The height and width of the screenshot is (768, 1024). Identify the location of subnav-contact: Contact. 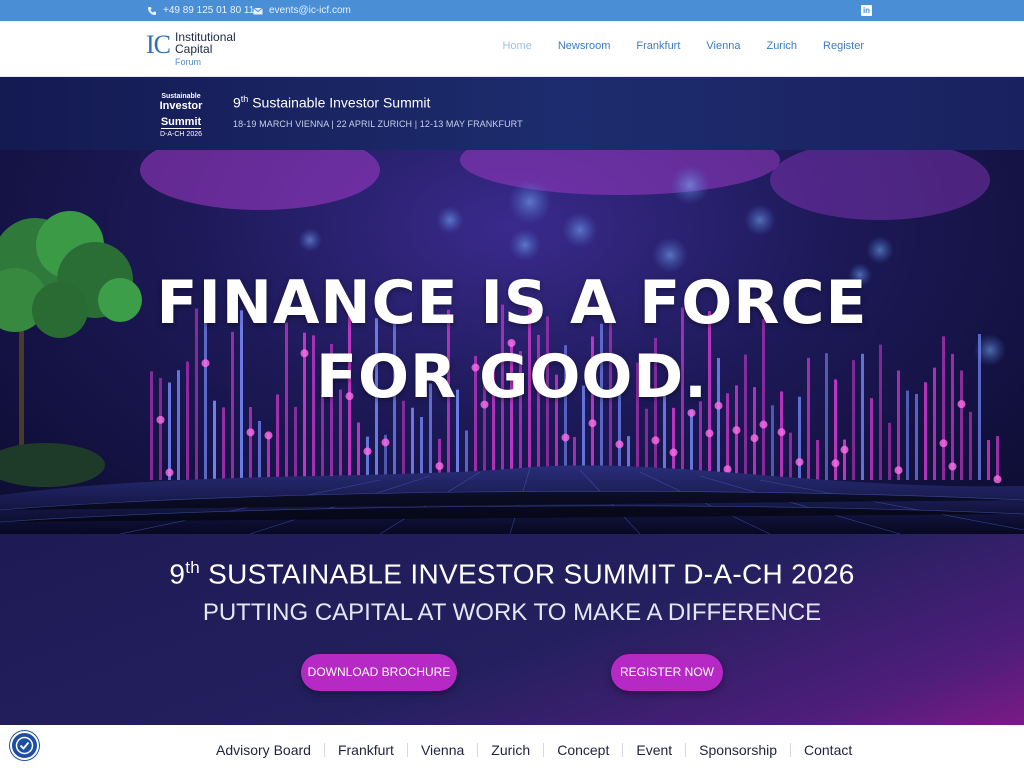
(828, 750).